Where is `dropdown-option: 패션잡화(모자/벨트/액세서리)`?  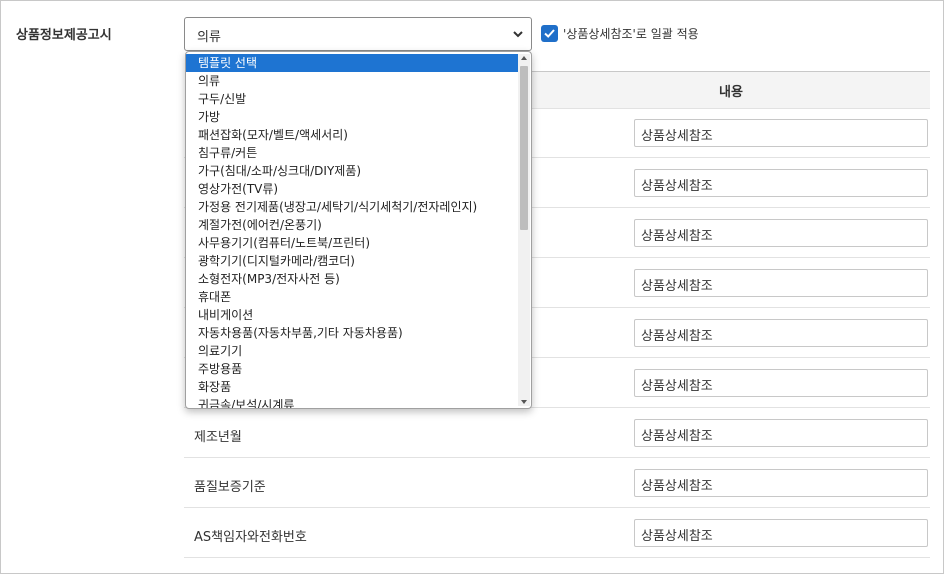
dropdown-option: 패션잡화(모자/벨트/액세서리) is located at coordinates (352, 135).